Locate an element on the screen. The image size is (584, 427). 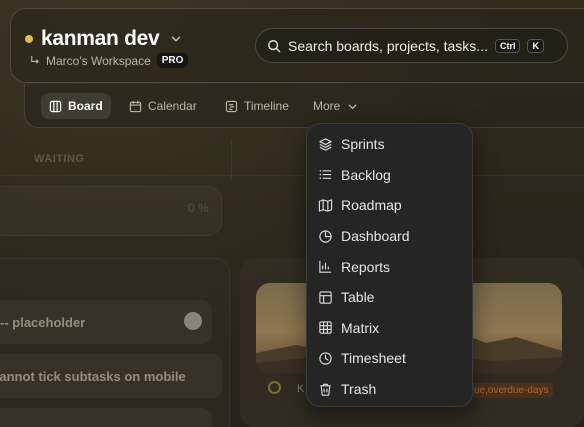
project-color-dot is located at coordinates (29, 39).